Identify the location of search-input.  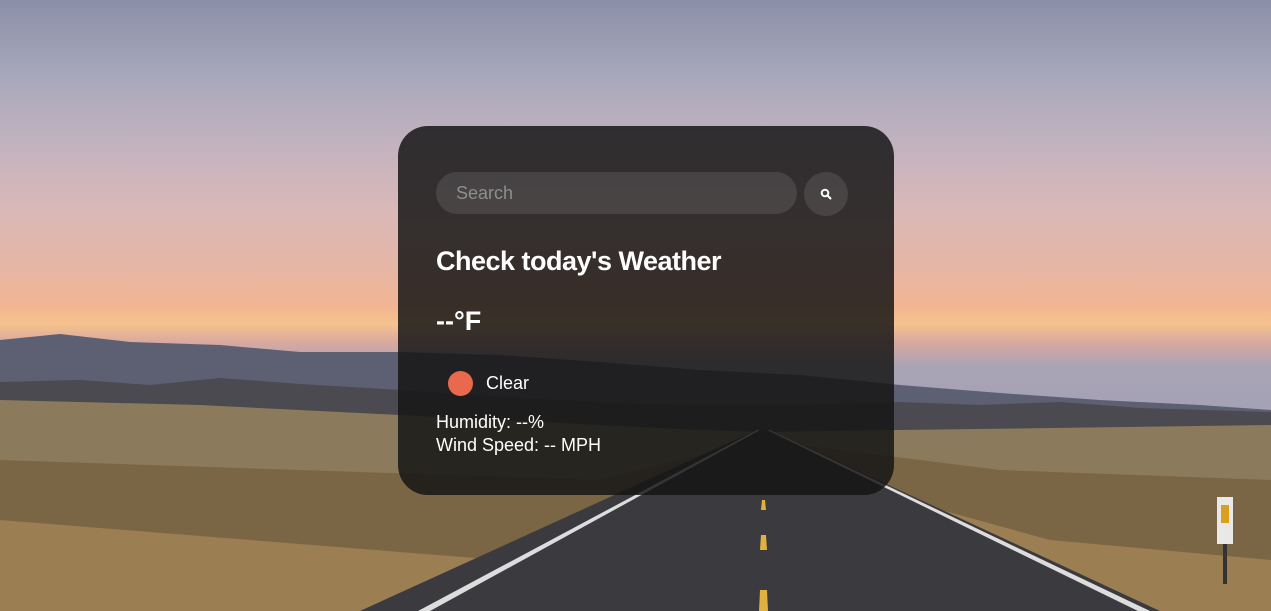
(616, 193).